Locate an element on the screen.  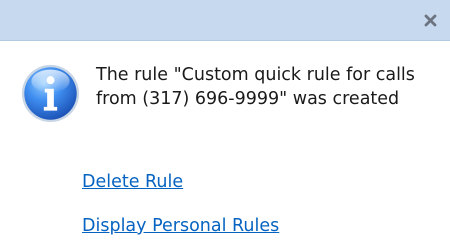
close-button is located at coordinates (430, 20).